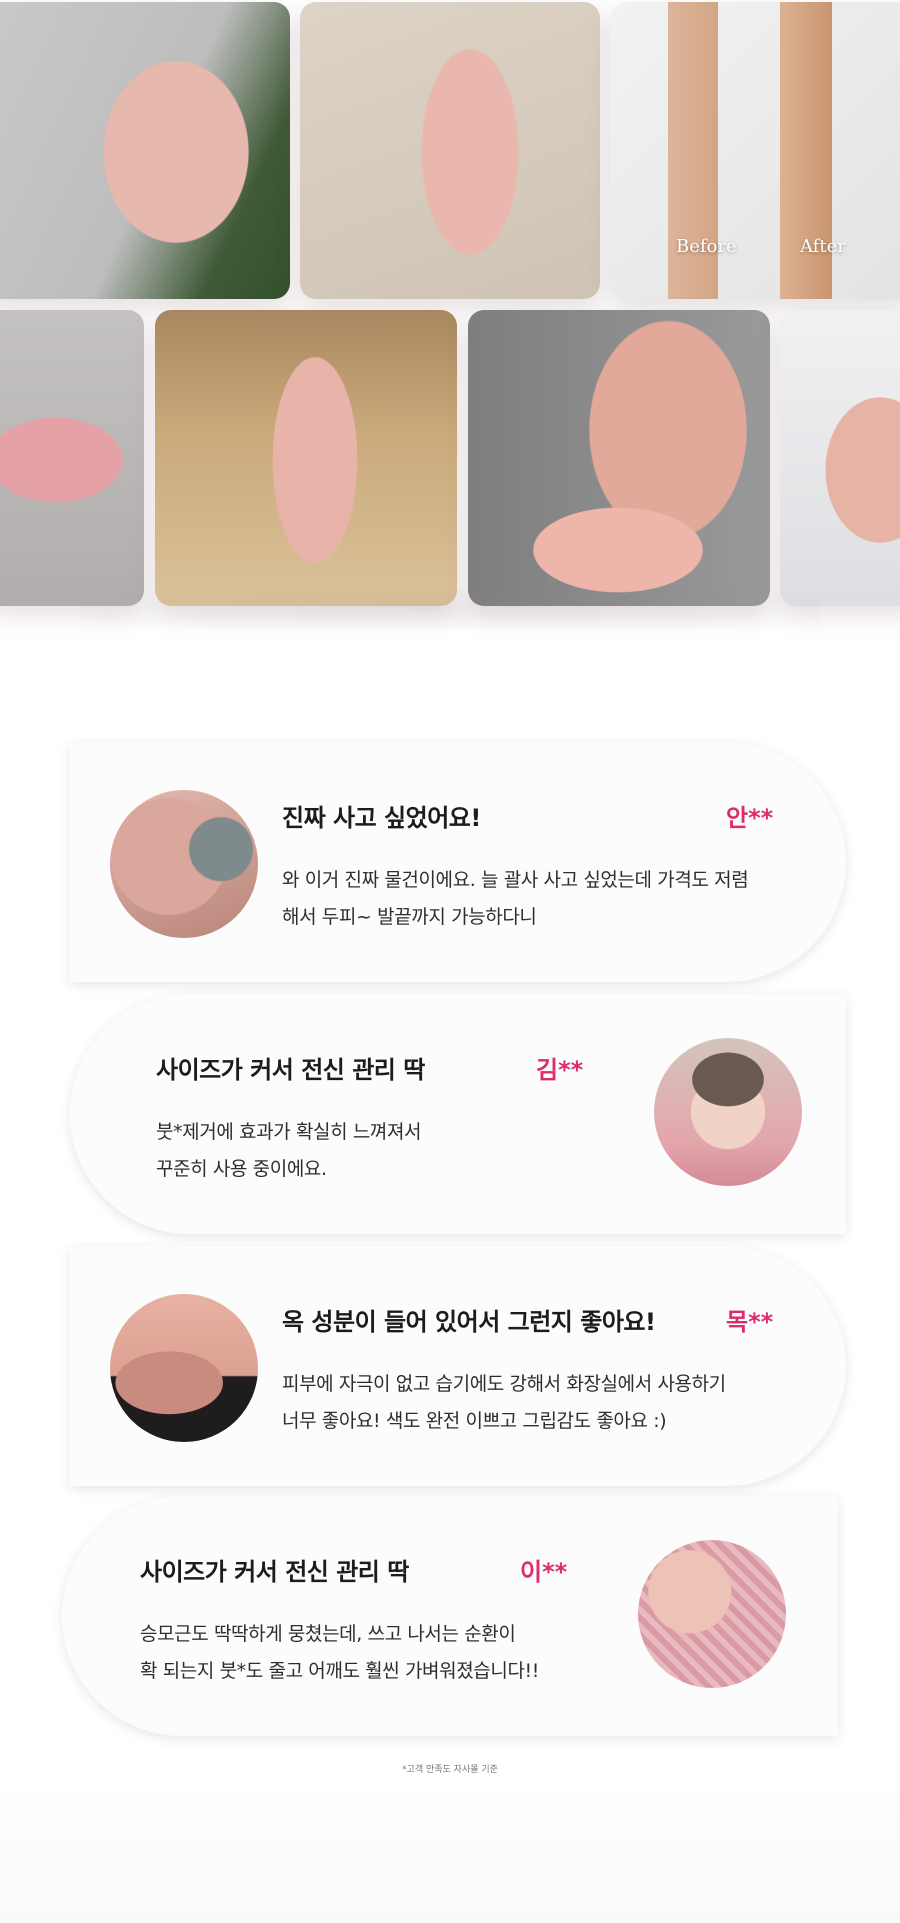 The height and width of the screenshot is (1923, 900). What do you see at coordinates (450, 610) in the screenshot?
I see `gallery-shadow` at bounding box center [450, 610].